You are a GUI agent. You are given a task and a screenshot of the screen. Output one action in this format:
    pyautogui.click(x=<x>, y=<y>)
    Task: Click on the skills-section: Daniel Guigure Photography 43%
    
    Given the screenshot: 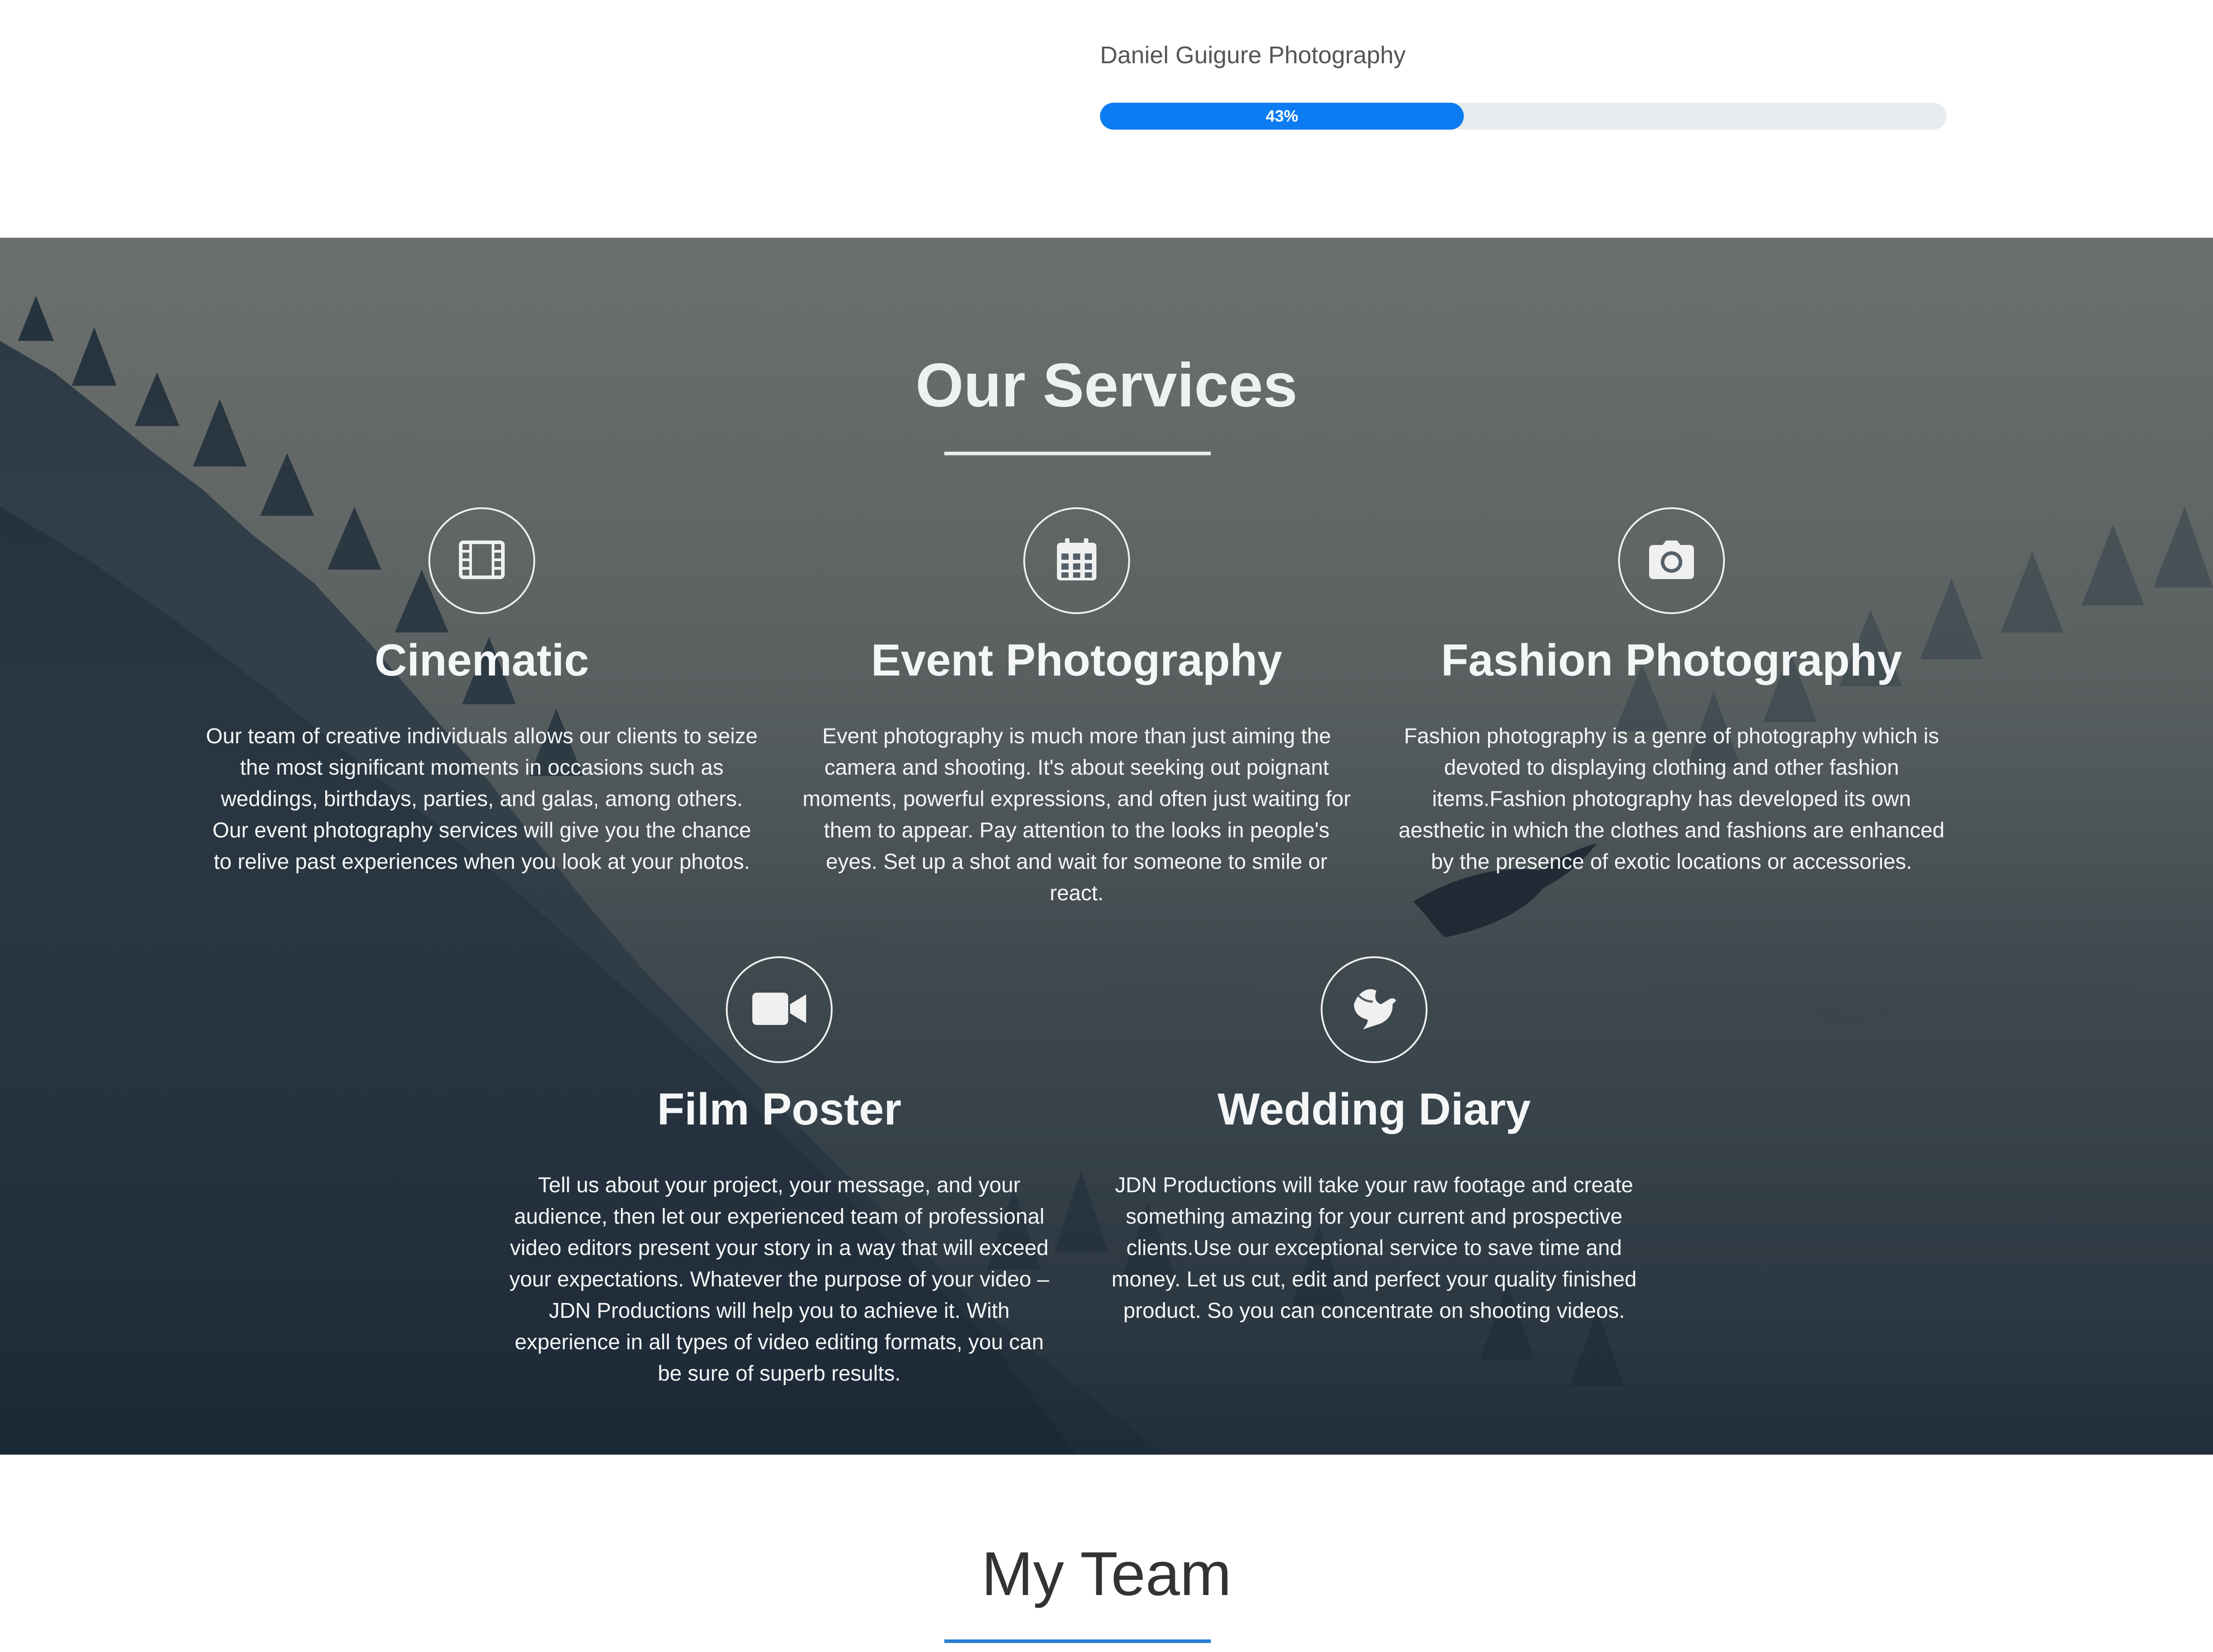 What is the action you would take?
    pyautogui.click(x=1106, y=119)
    